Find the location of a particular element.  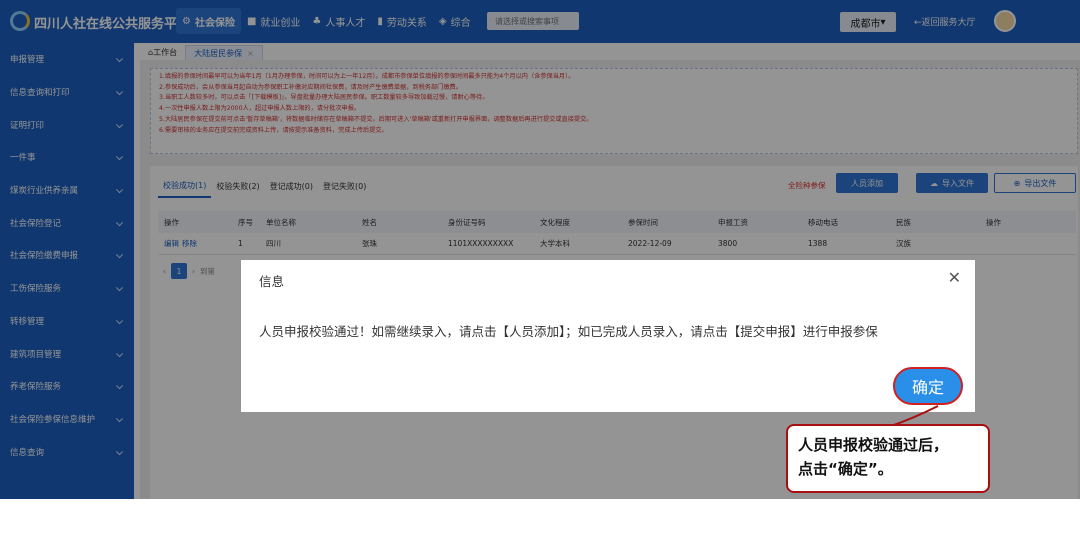

page-bottom-margin is located at coordinates (540, 519).